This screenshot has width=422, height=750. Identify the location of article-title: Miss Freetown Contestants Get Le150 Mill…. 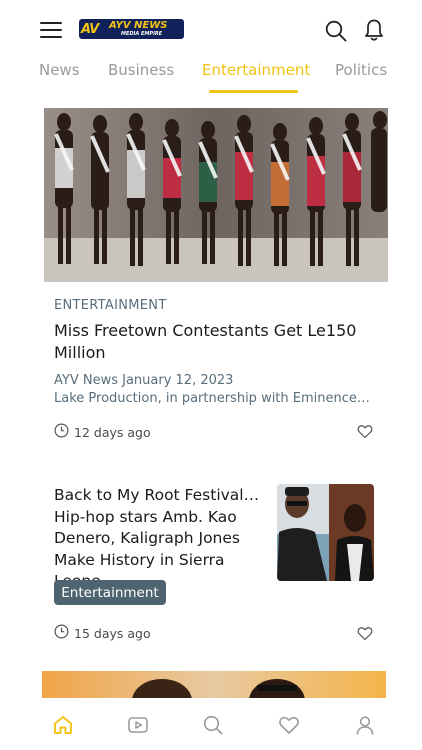
(214, 342).